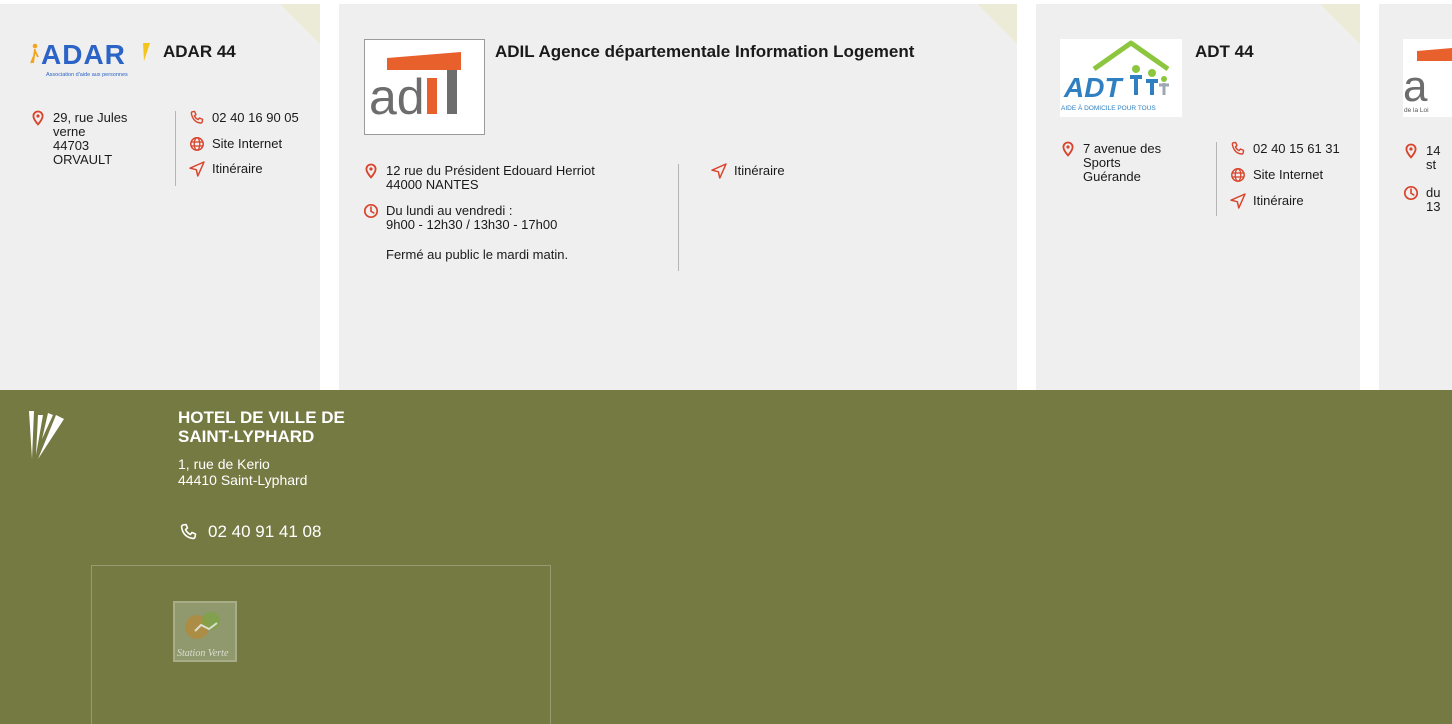 The height and width of the screenshot is (724, 1452). I want to click on address: 14 st, so click(1421, 158).